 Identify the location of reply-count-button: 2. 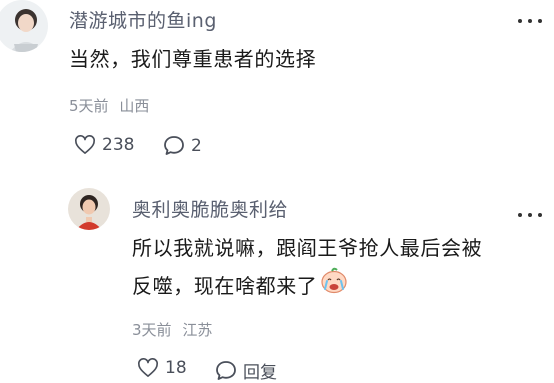
(182, 145).